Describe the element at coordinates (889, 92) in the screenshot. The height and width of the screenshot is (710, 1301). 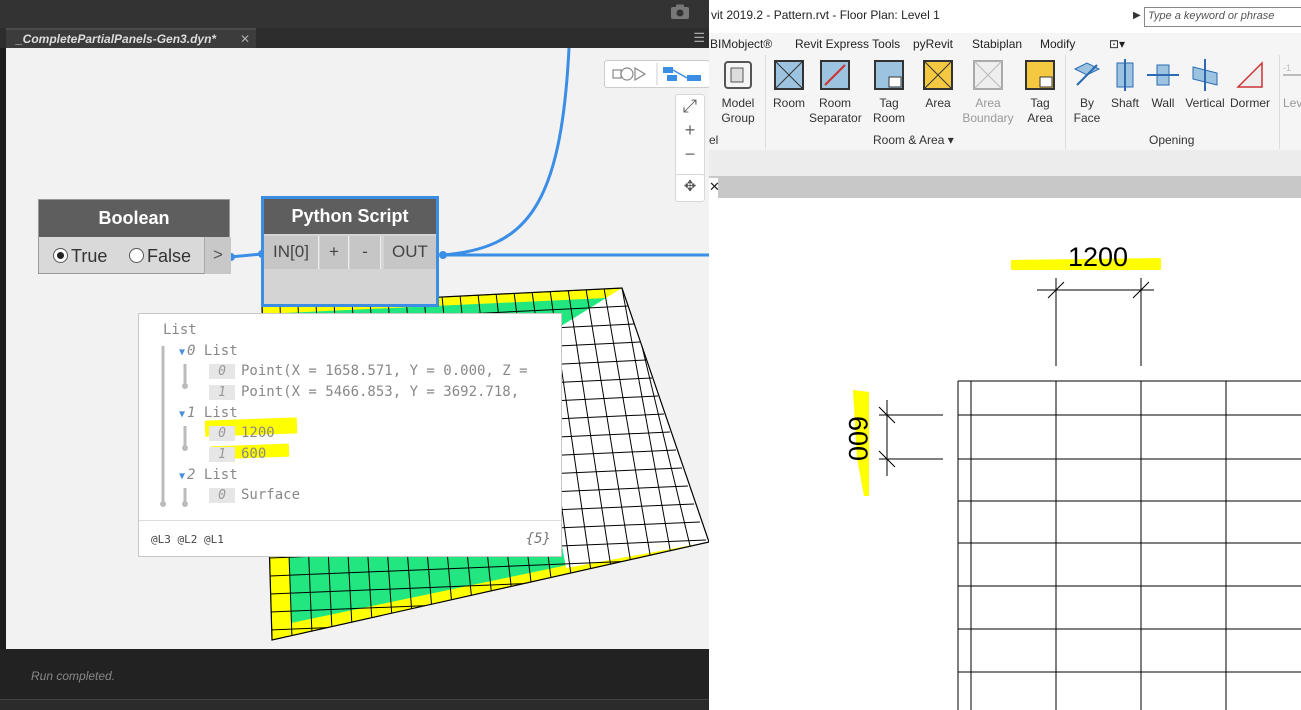
I see `tag-room-button: Tag Room` at that location.